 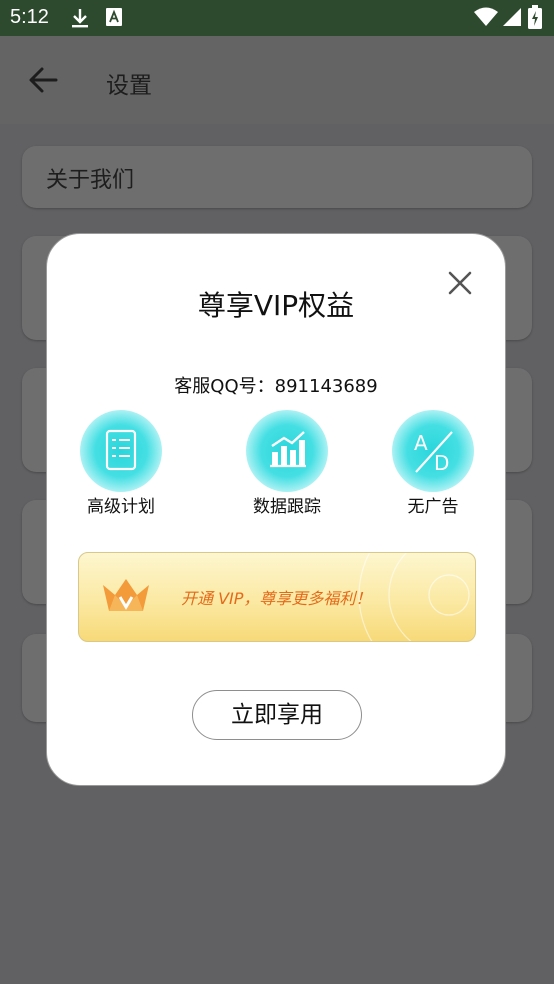 What do you see at coordinates (287, 507) in the screenshot?
I see `feature-label: 数据跟踪` at bounding box center [287, 507].